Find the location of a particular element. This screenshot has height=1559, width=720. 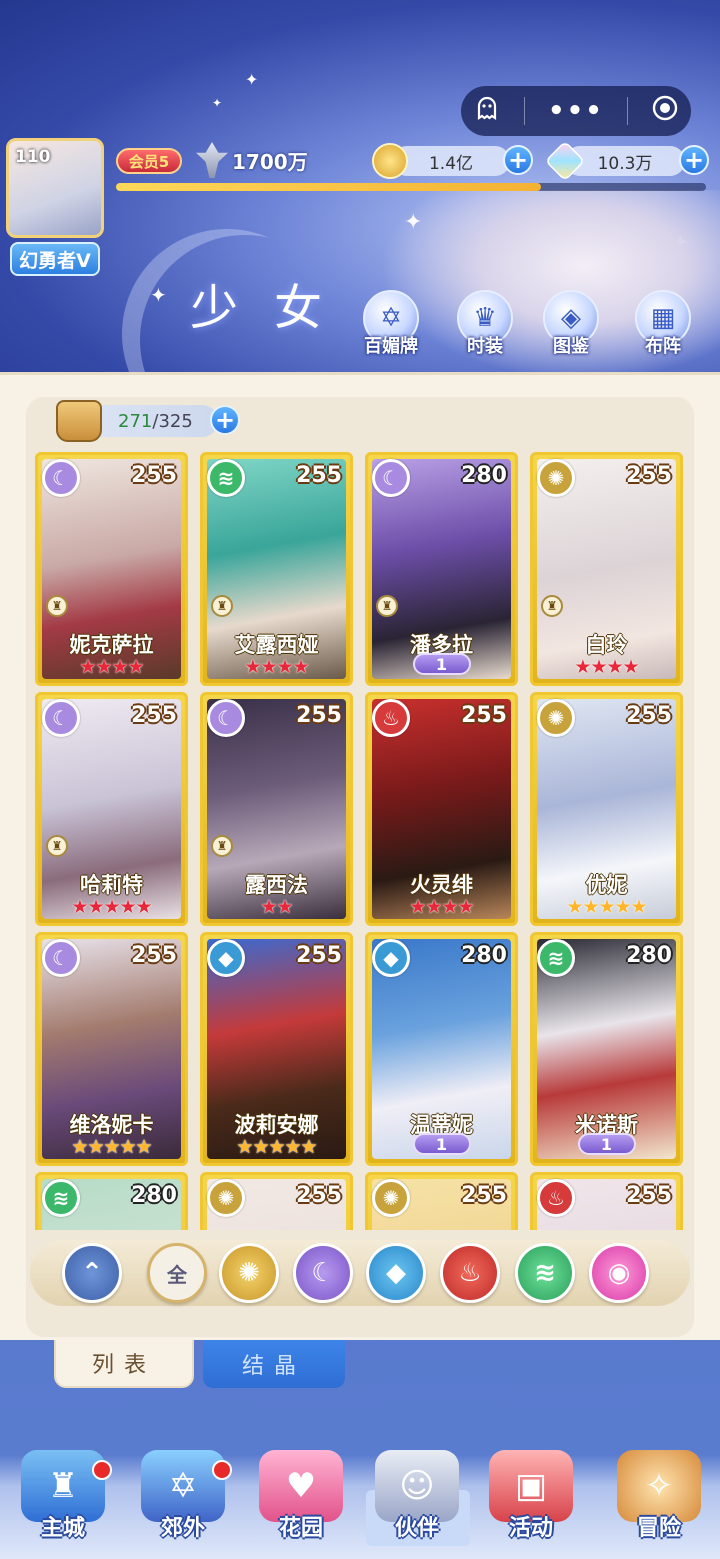

cards-label: 百媚牌 is located at coordinates (391, 346).